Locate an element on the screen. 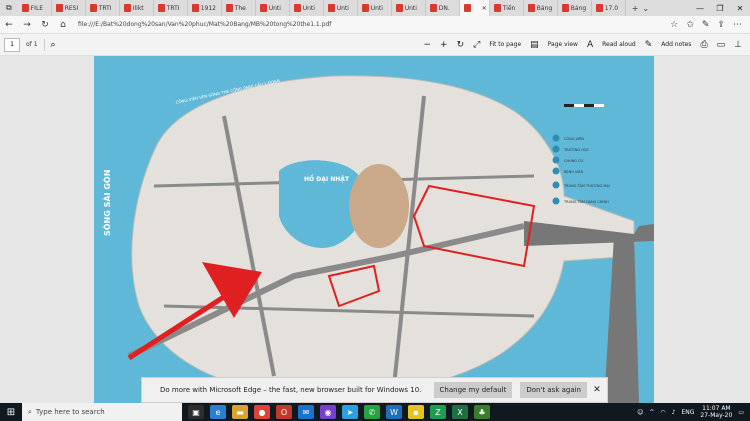 The width and height of the screenshot is (750, 421). add-notes-icon: ✎ is located at coordinates (649, 45).